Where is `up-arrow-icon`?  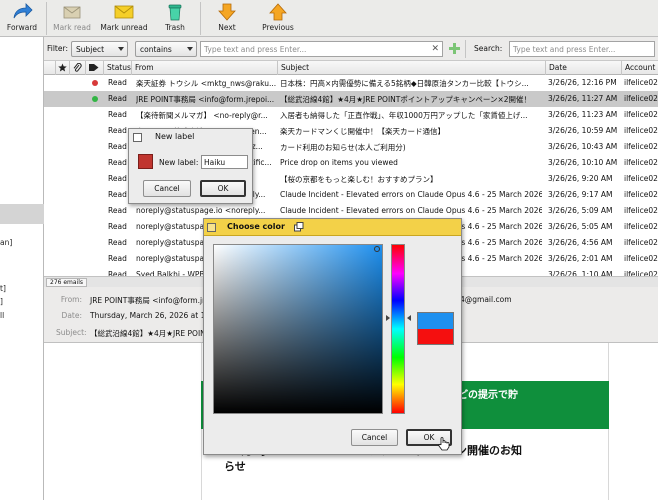
up-arrow-icon is located at coordinates (278, 12).